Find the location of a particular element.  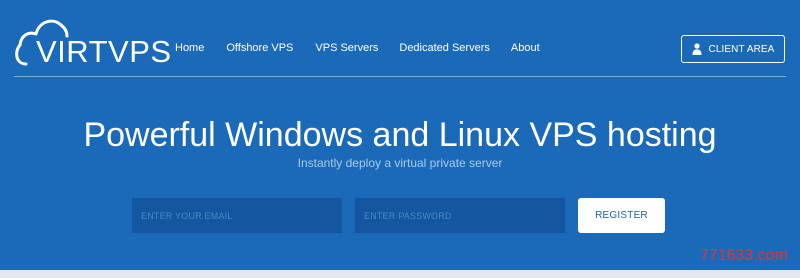

client-area-button: CLIENT AREA is located at coordinates (733, 49).